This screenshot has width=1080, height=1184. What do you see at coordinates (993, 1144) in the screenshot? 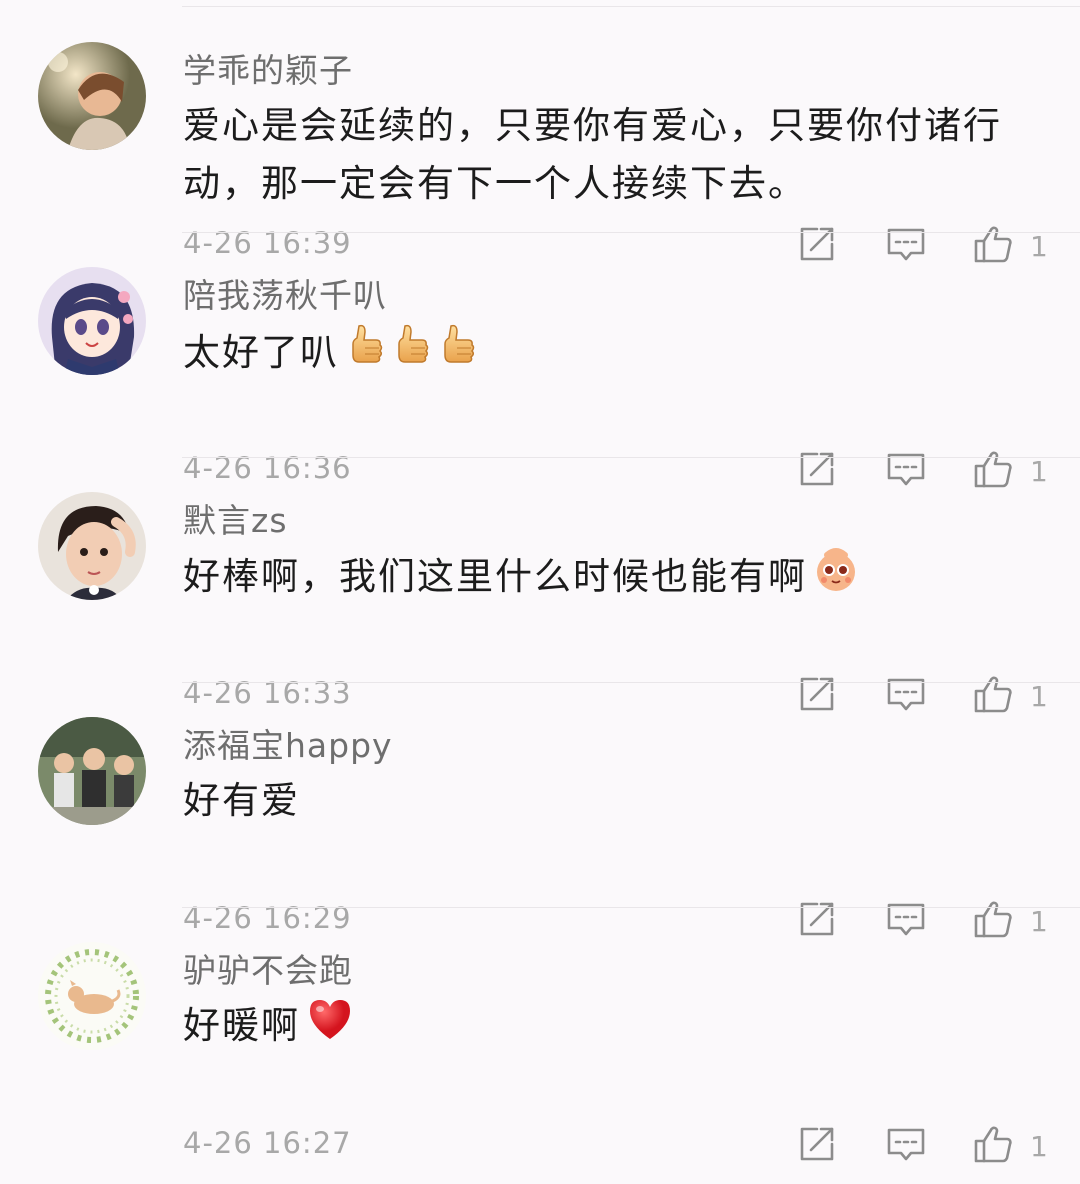
I see `thumbs-up-icon` at bounding box center [993, 1144].